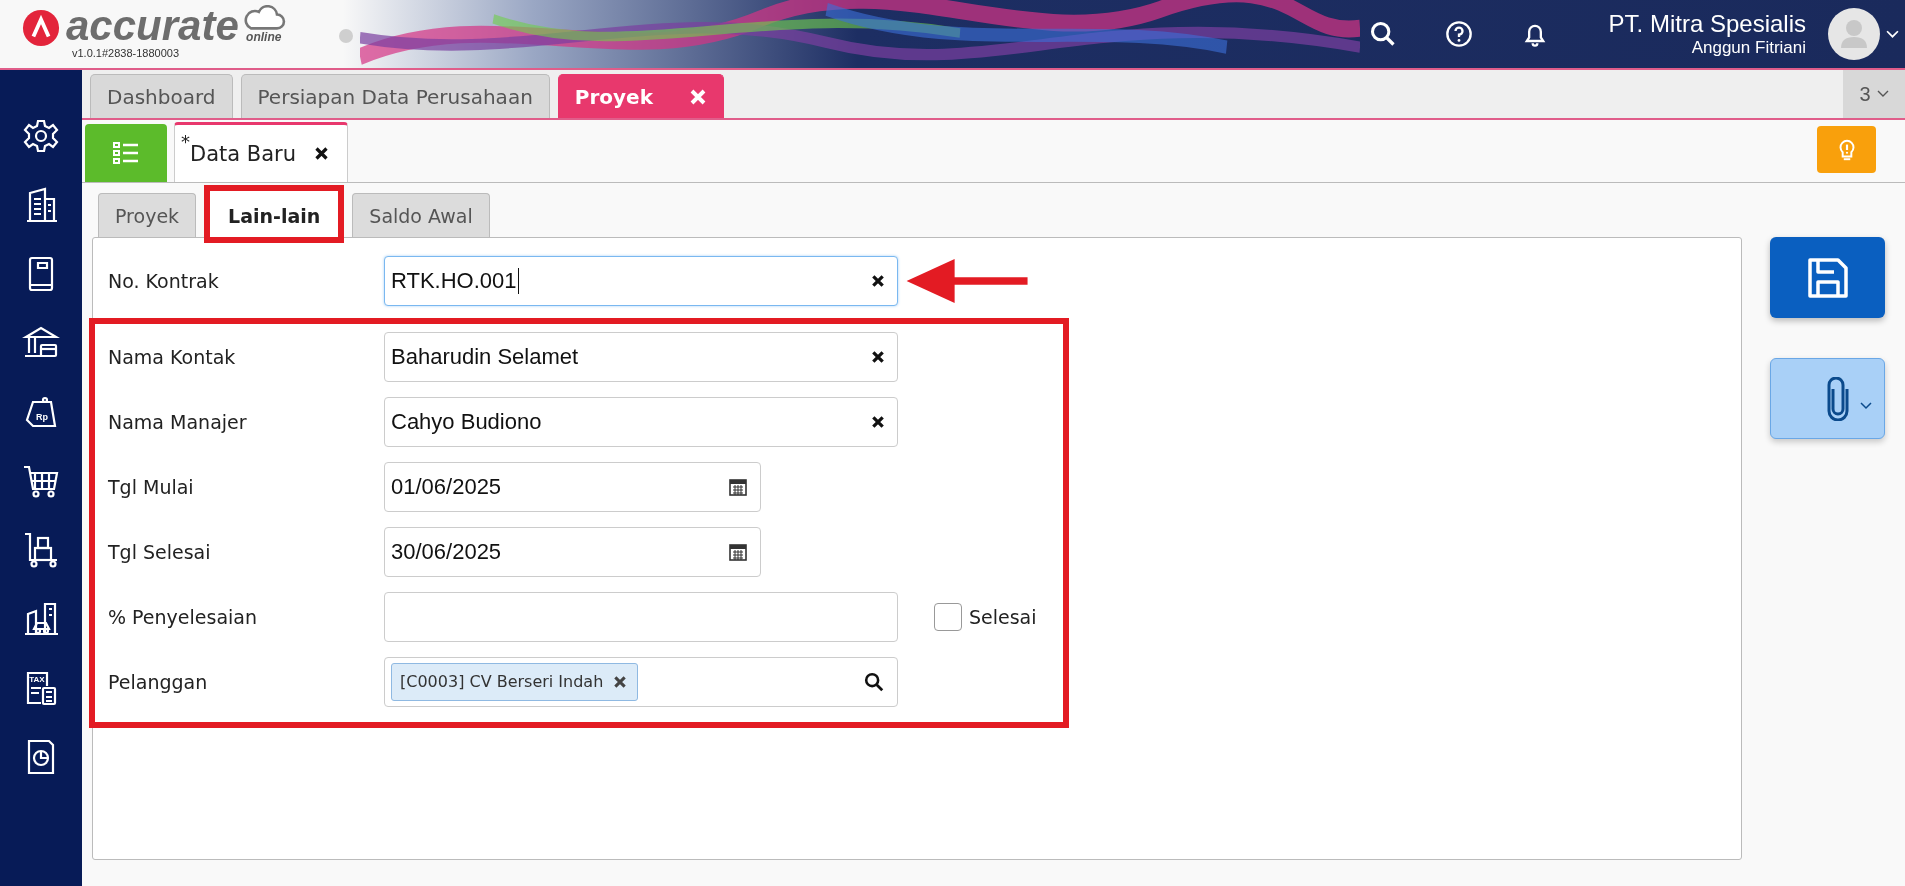 Image resolution: width=1905 pixels, height=886 pixels. Describe the element at coordinates (641, 356) in the screenshot. I see `input-field: Baharudin Selamet` at that location.